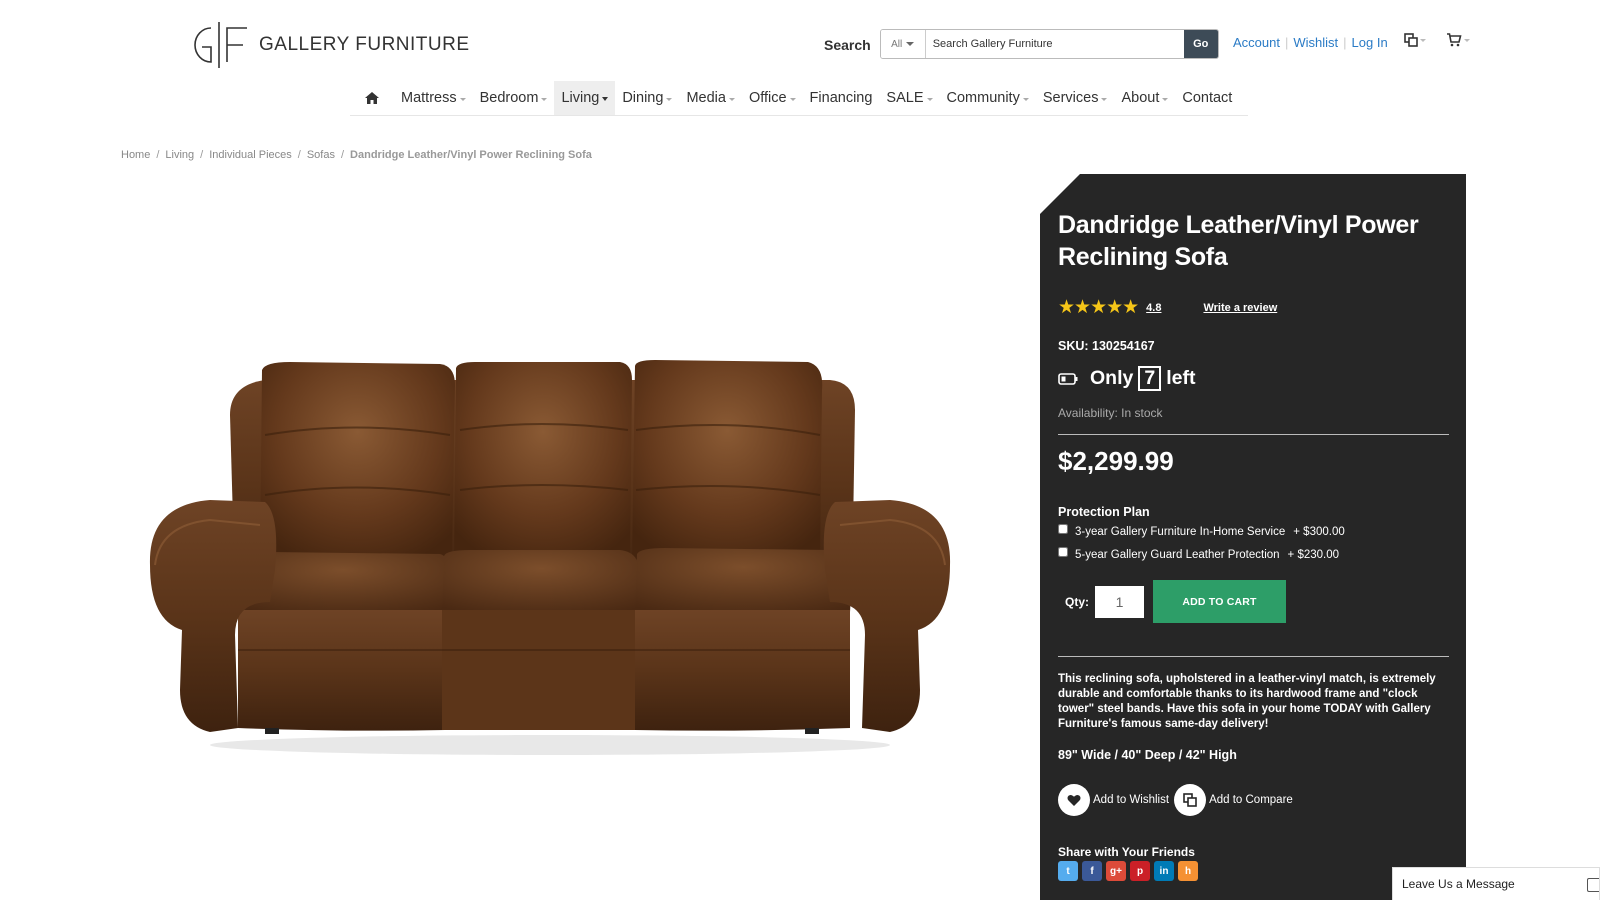 The image size is (1600, 900). Describe the element at coordinates (220, 45) in the screenshot. I see `gf-logo-mark-icon` at that location.